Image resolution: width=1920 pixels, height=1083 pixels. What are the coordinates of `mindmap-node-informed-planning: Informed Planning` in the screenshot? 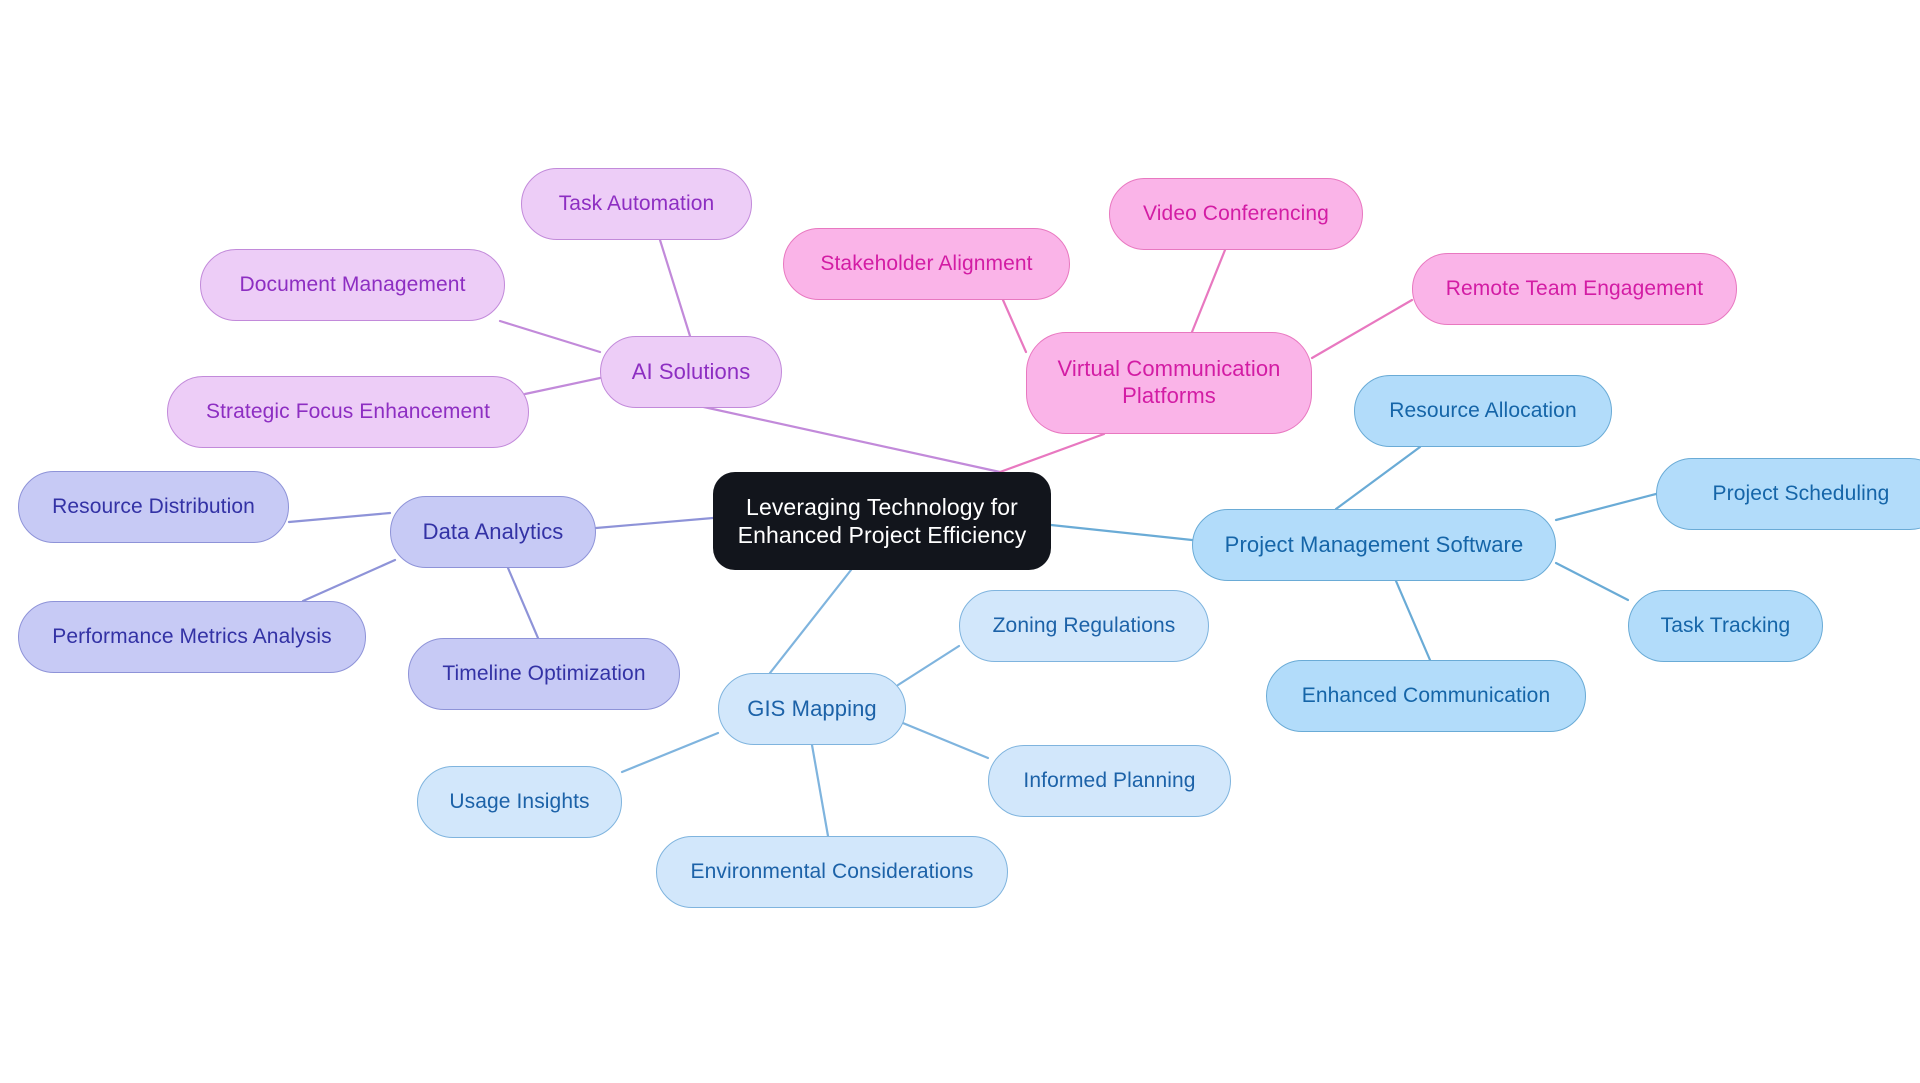 It's located at (1109, 781).